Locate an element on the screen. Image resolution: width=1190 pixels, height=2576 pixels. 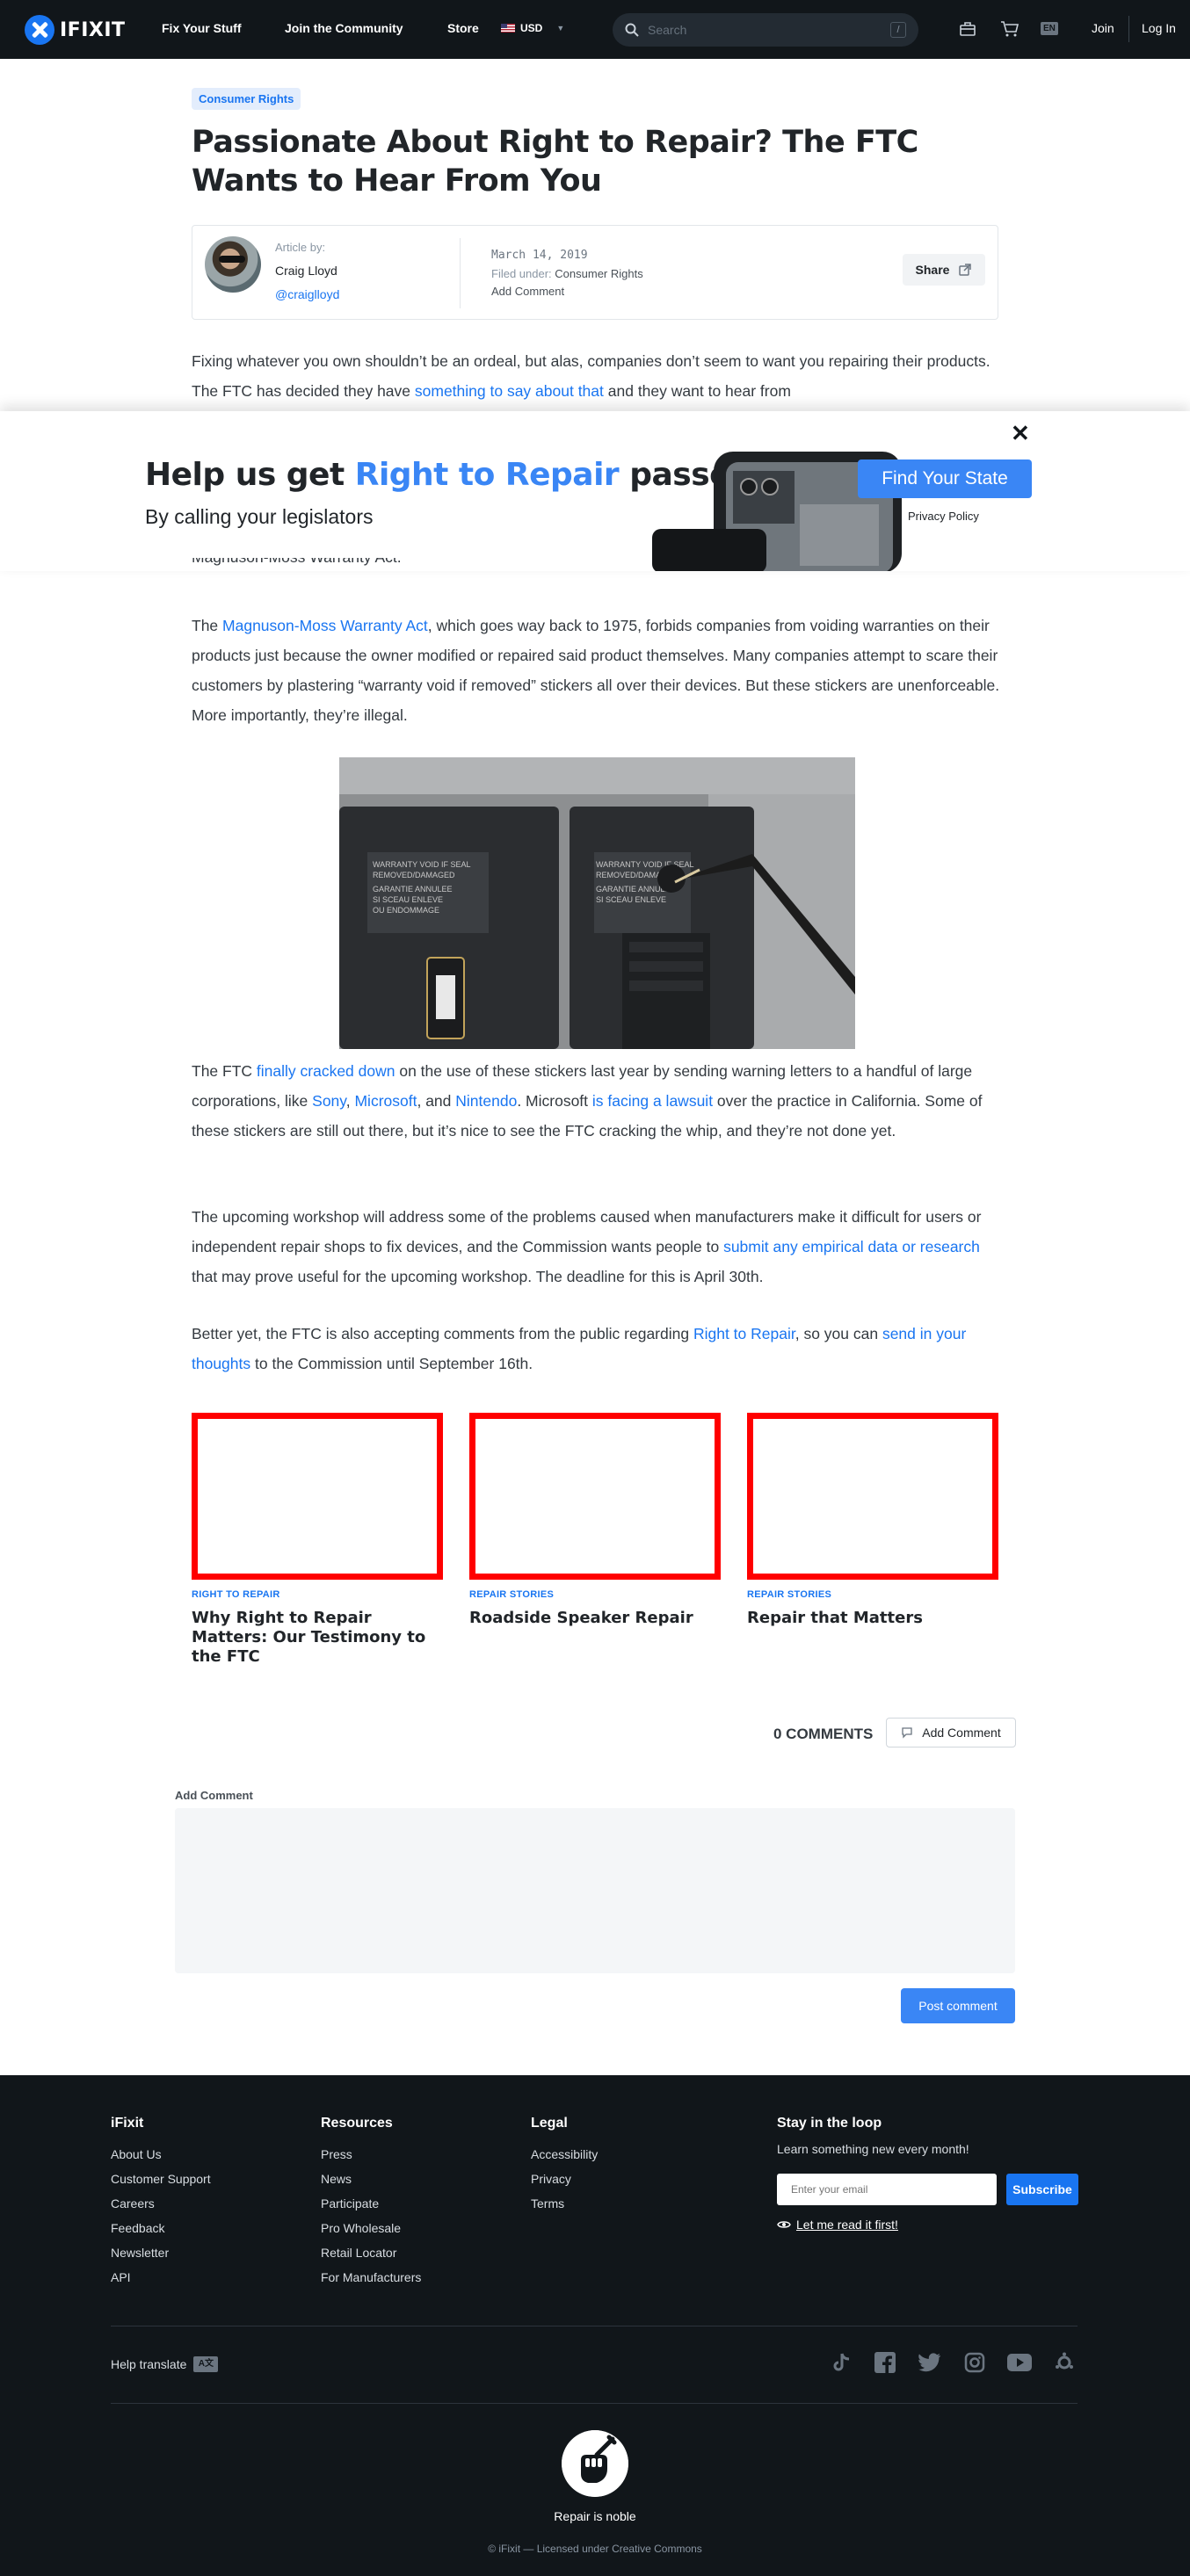
language-selector: EN is located at coordinates (1049, 28).